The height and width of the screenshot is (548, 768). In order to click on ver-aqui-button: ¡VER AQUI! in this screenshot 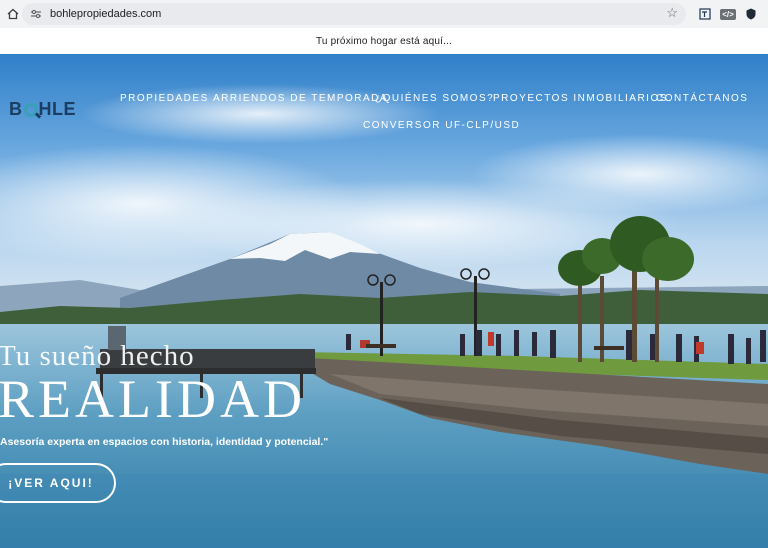, I will do `click(58, 483)`.